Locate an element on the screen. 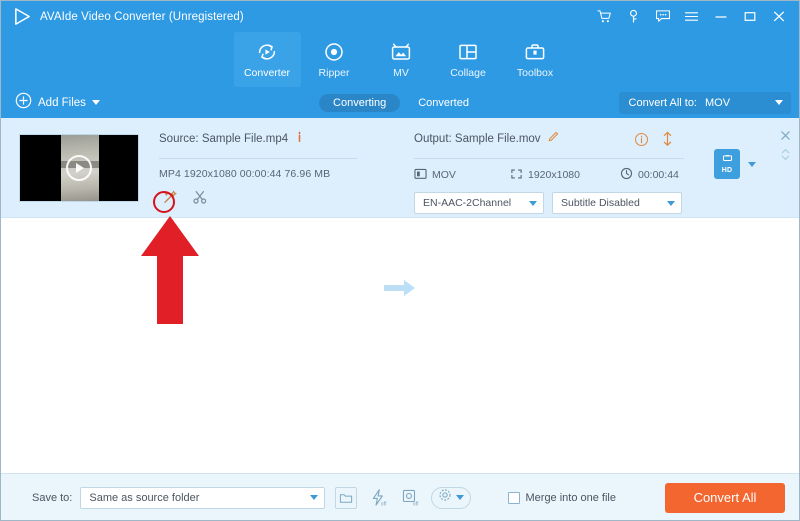 The image size is (800, 521). nav-label-toolbox: Toolbox is located at coordinates (535, 73).